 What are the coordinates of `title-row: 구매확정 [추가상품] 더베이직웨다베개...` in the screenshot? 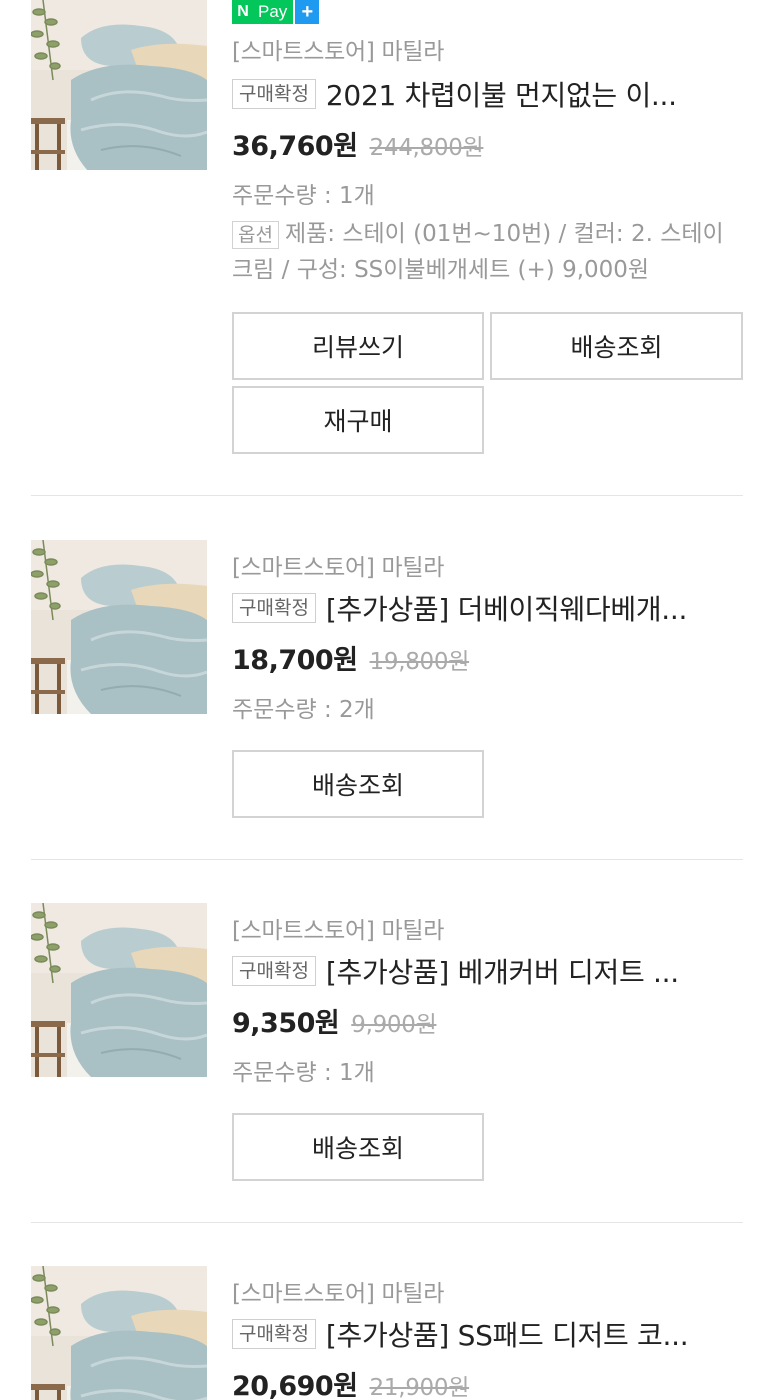 It's located at (487, 608).